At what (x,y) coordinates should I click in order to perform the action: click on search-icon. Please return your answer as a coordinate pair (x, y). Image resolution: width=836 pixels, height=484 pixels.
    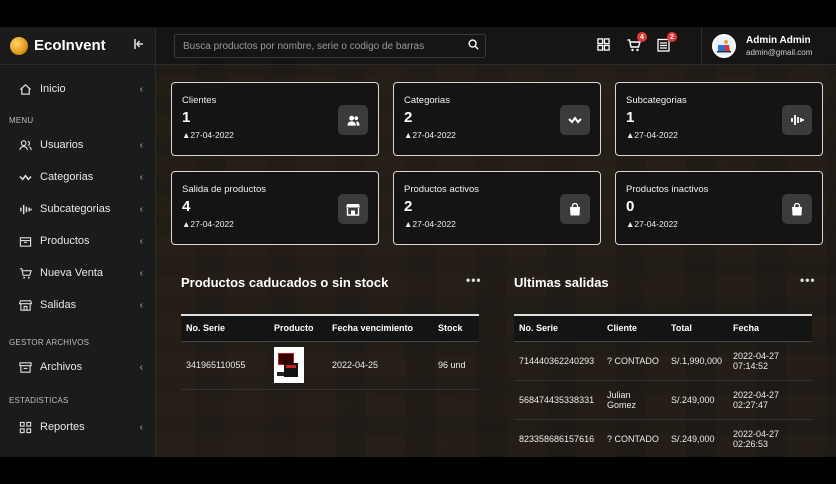
    Looking at the image, I should click on (473, 46).